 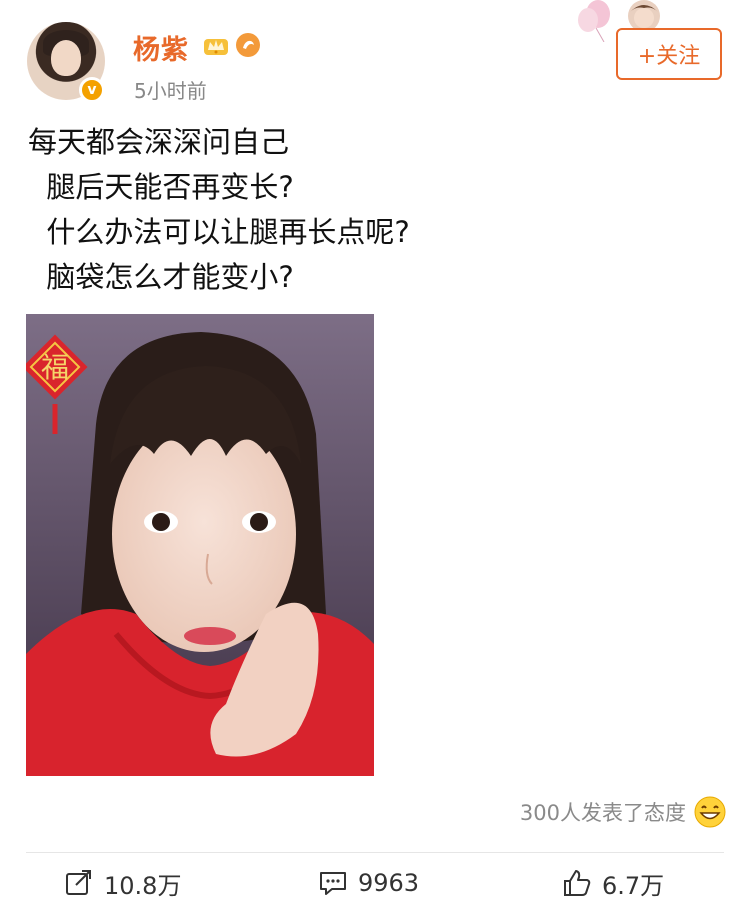 I want to click on action-toolbar: 10.8万 9963 6.7万, so click(x=375, y=883).